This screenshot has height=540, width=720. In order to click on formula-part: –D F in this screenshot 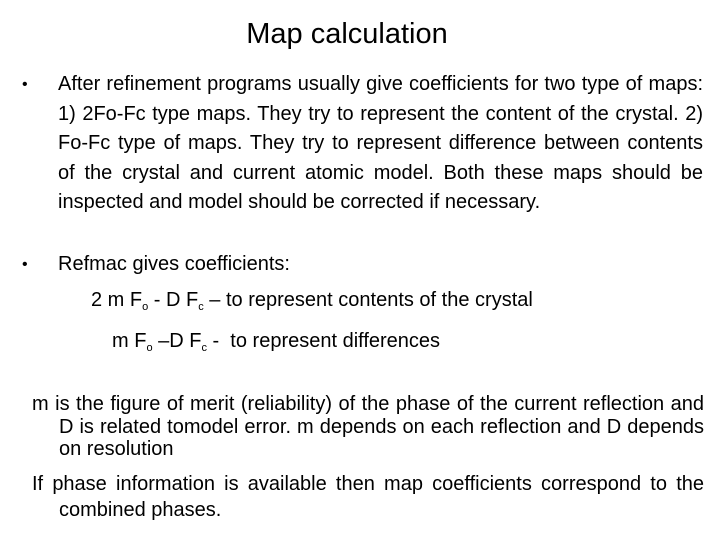, I will do `click(177, 341)`.